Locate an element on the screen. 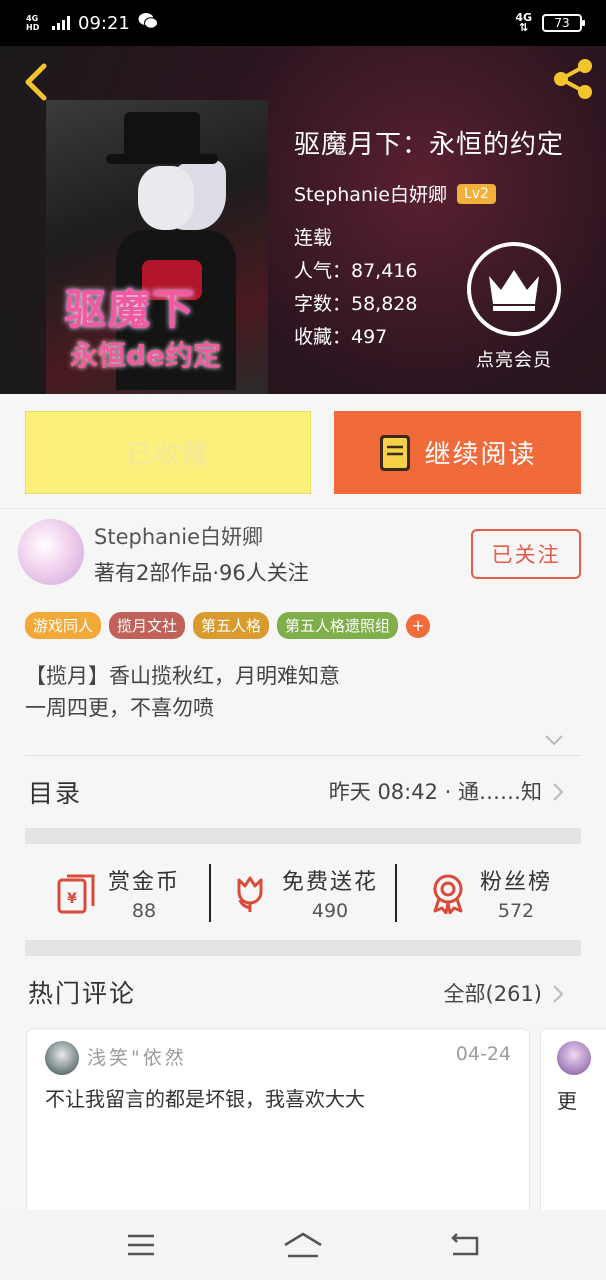  book-cover: 驱魔下 永恒de约定 is located at coordinates (157, 247).